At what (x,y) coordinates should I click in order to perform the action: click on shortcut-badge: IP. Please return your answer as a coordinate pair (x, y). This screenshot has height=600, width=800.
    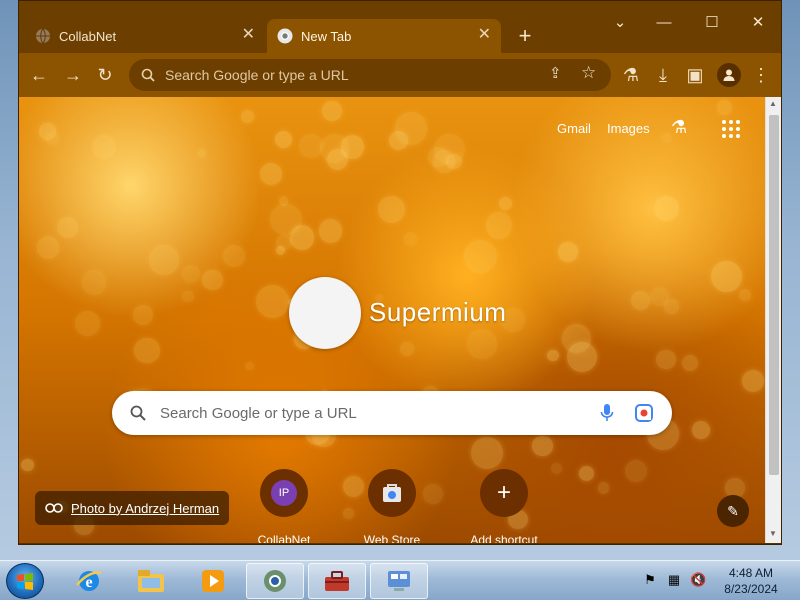
    Looking at the image, I should click on (284, 493).